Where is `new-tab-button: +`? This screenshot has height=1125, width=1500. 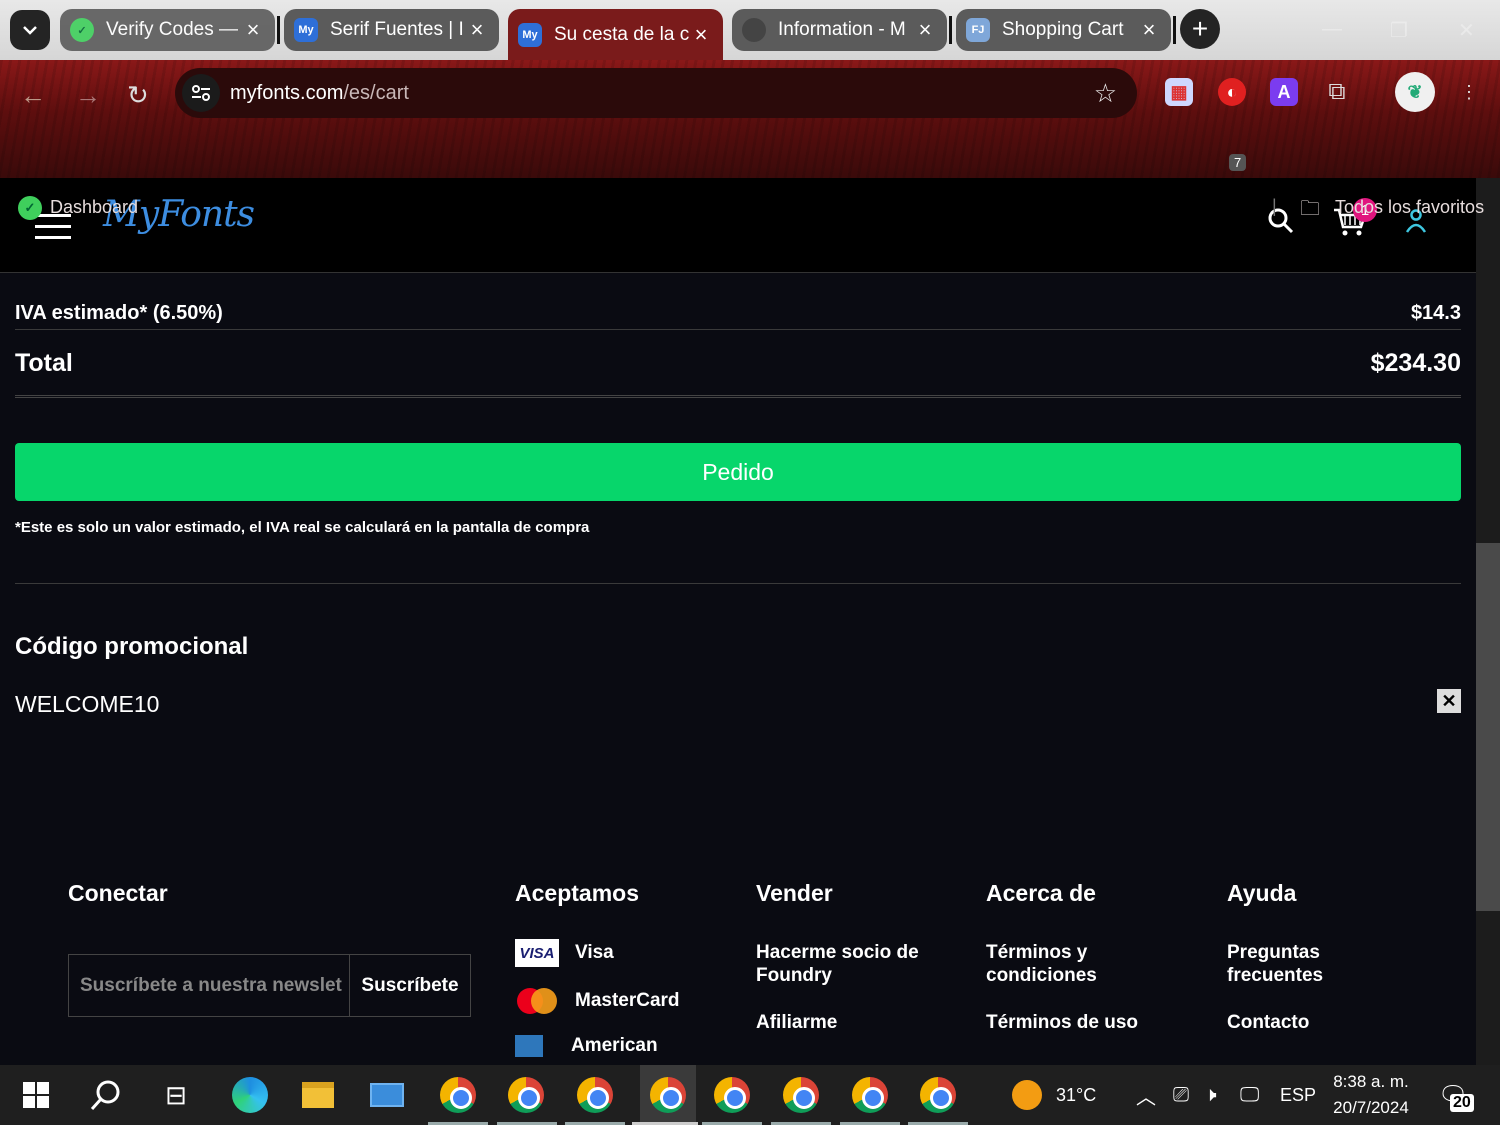
new-tab-button: + is located at coordinates (1200, 29).